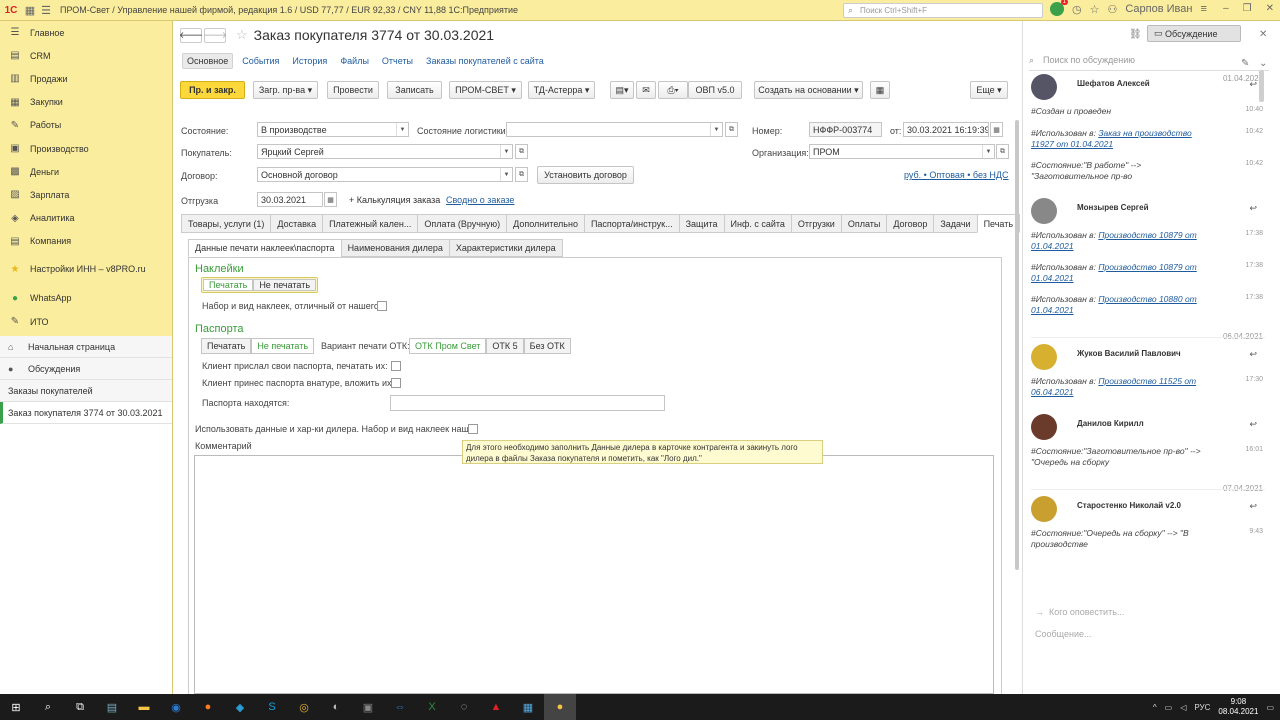  Describe the element at coordinates (943, 10) in the screenshot. I see `global-search-input: ⌕ Поиск Ctrl+Shift+F` at that location.